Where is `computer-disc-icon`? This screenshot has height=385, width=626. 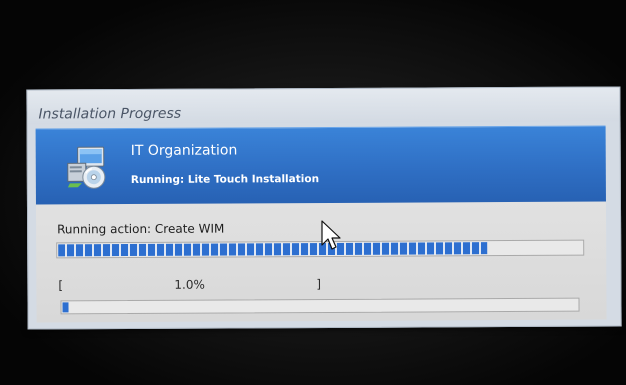
computer-disc-icon is located at coordinates (86, 167).